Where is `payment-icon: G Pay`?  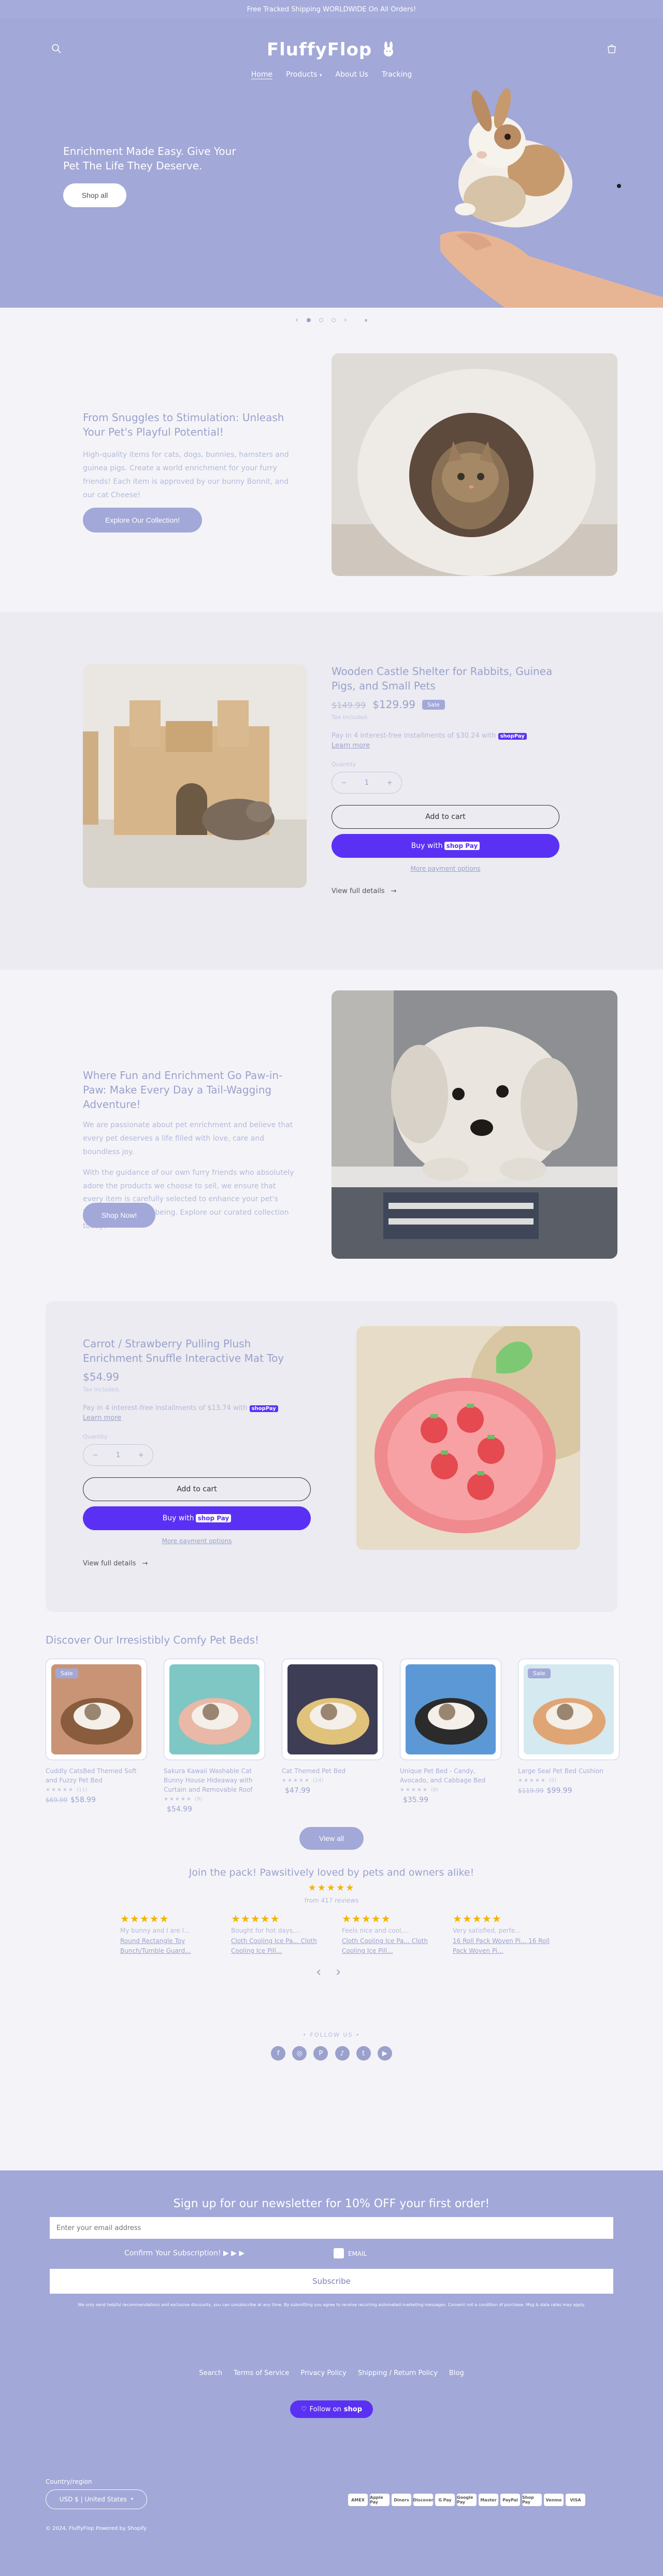 payment-icon: G Pay is located at coordinates (445, 2500).